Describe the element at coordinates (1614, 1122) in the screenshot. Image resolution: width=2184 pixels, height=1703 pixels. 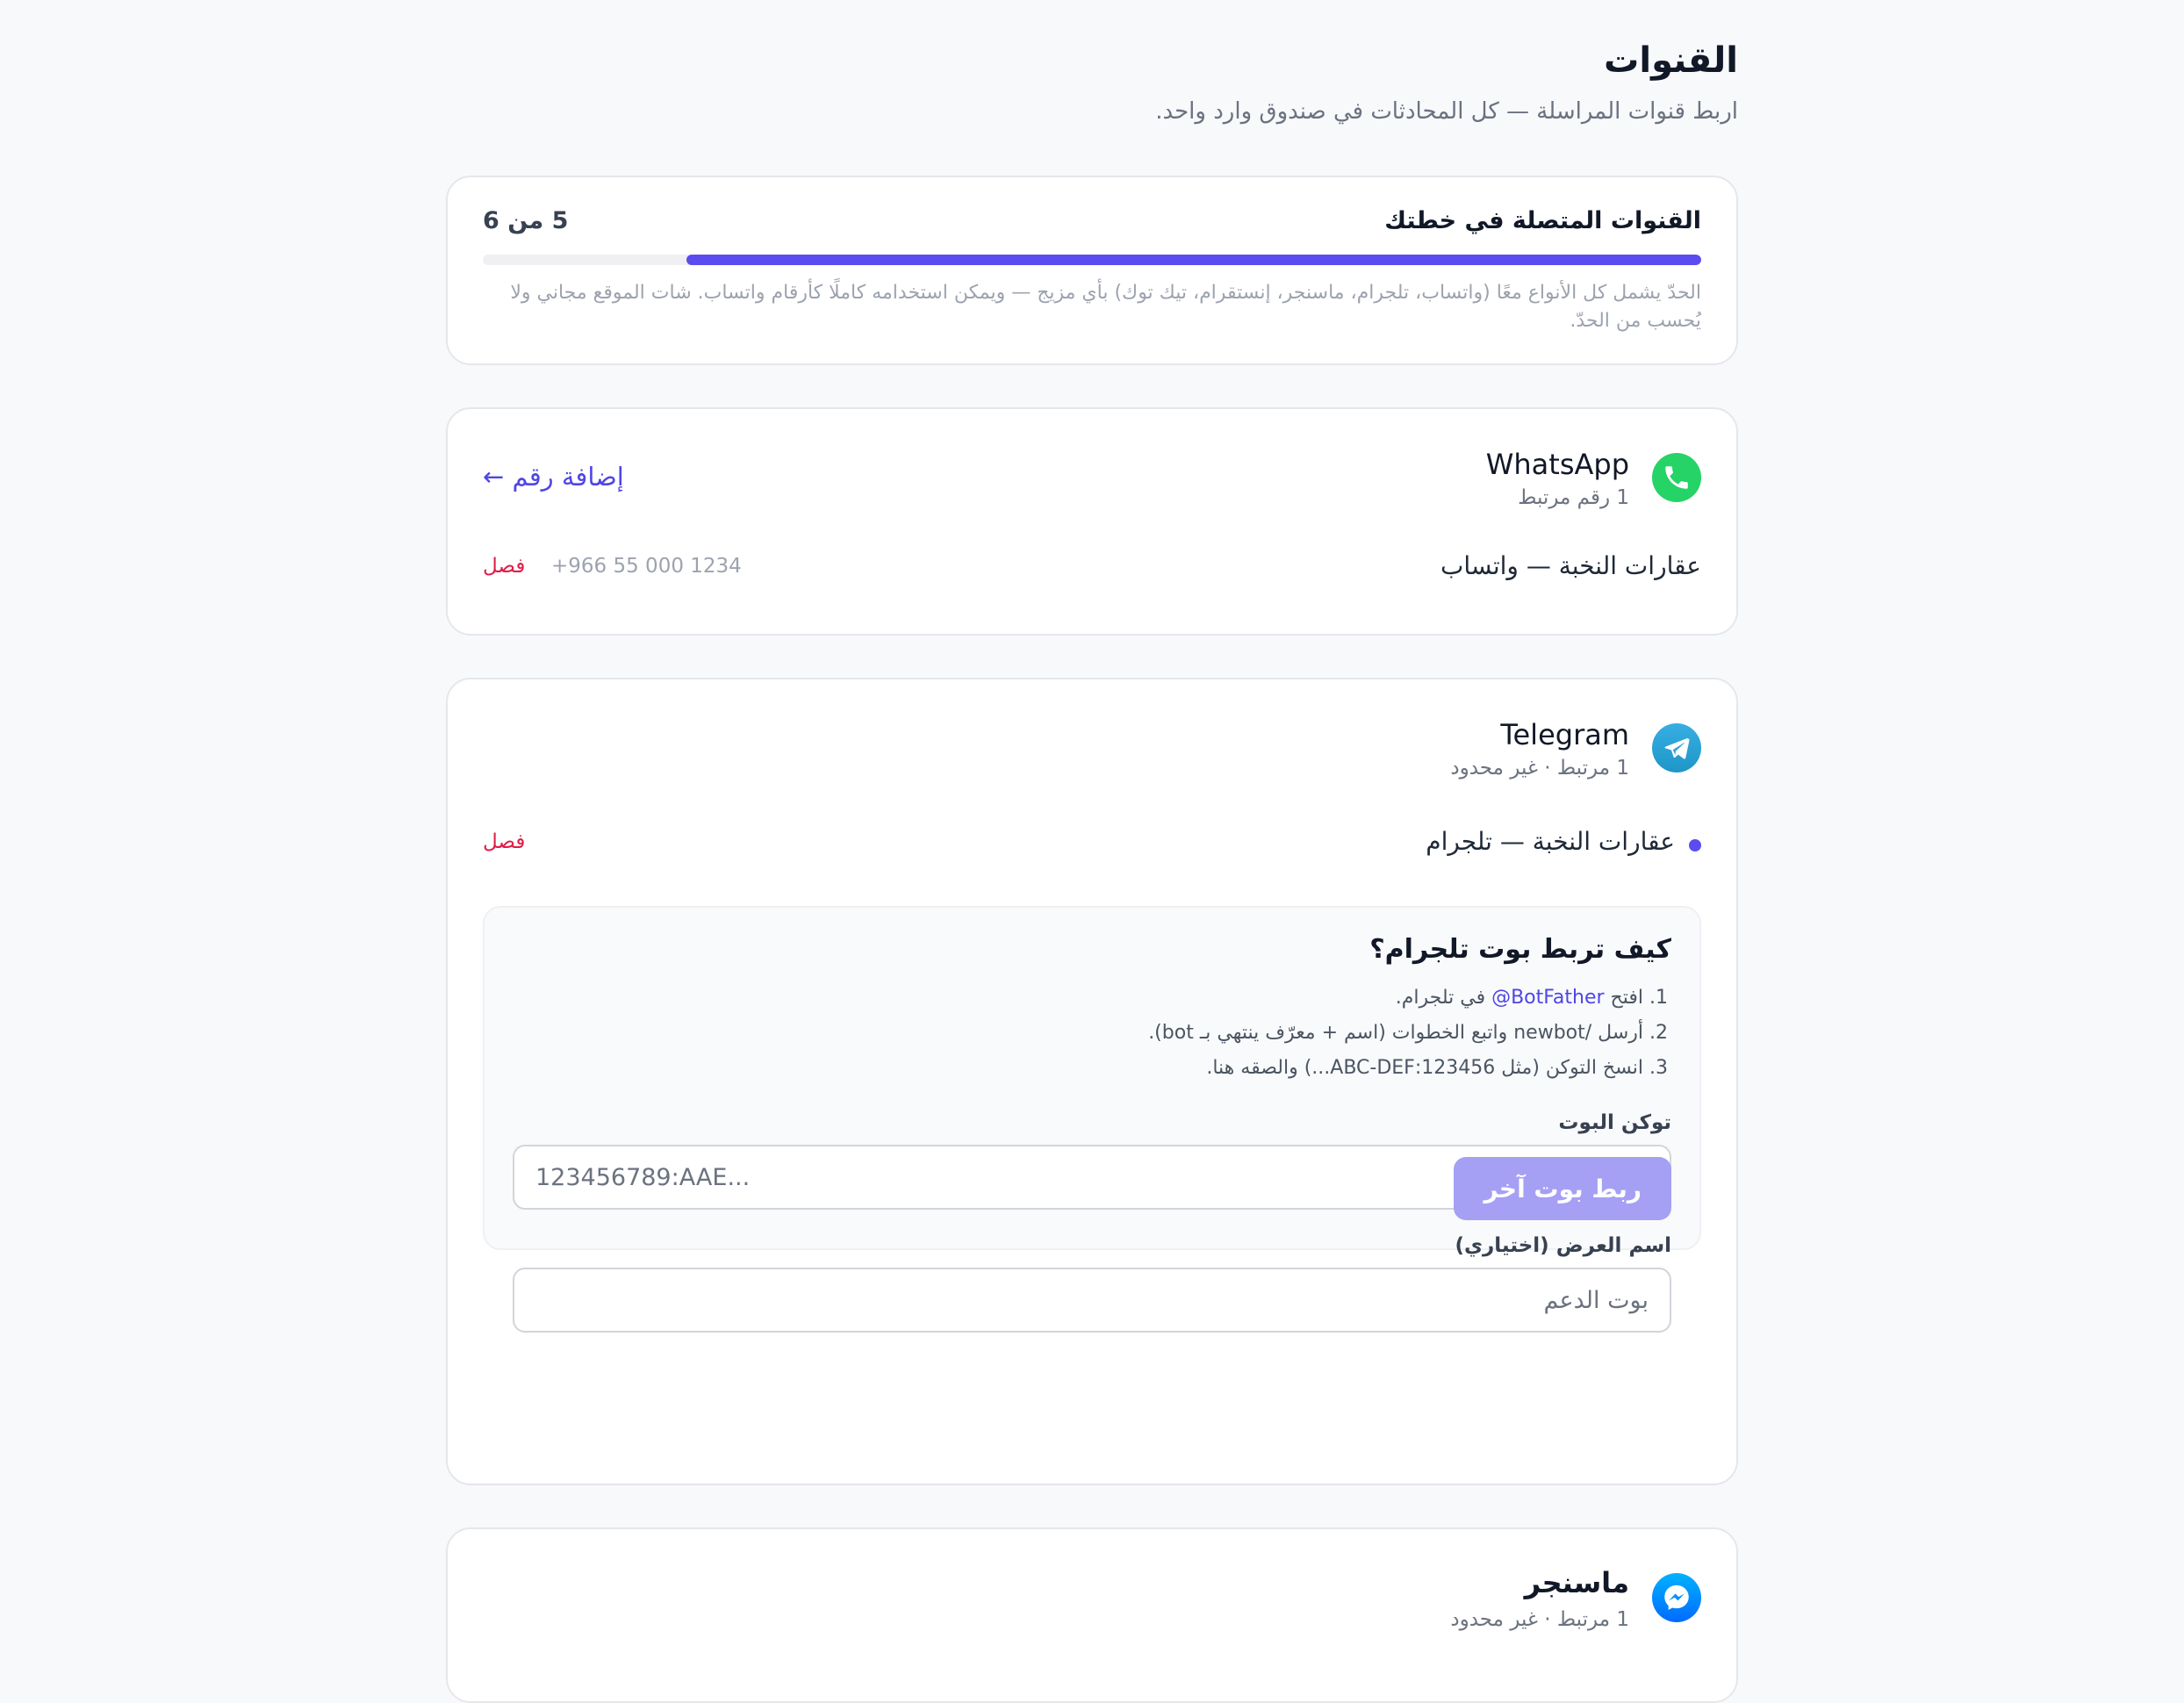
I see `bot-token-label: توكن البوت` at that location.